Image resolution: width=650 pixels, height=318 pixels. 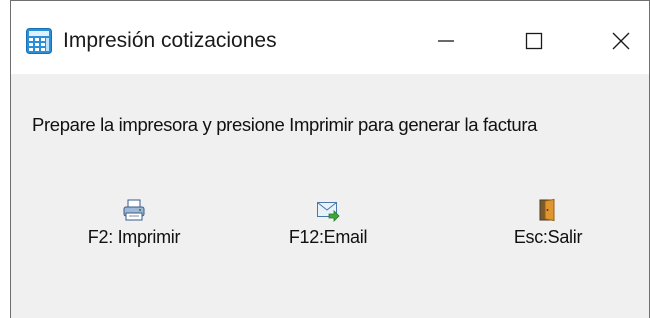 I want to click on close-icon, so click(x=621, y=41).